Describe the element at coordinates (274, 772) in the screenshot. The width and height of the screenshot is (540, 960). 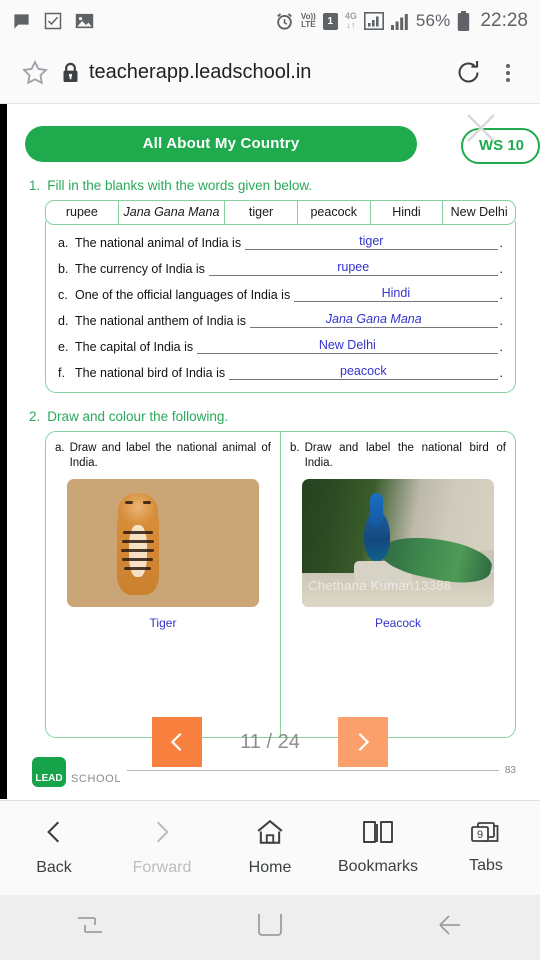
I see `worksheet-footer: LEAD SCHOOL 83` at that location.